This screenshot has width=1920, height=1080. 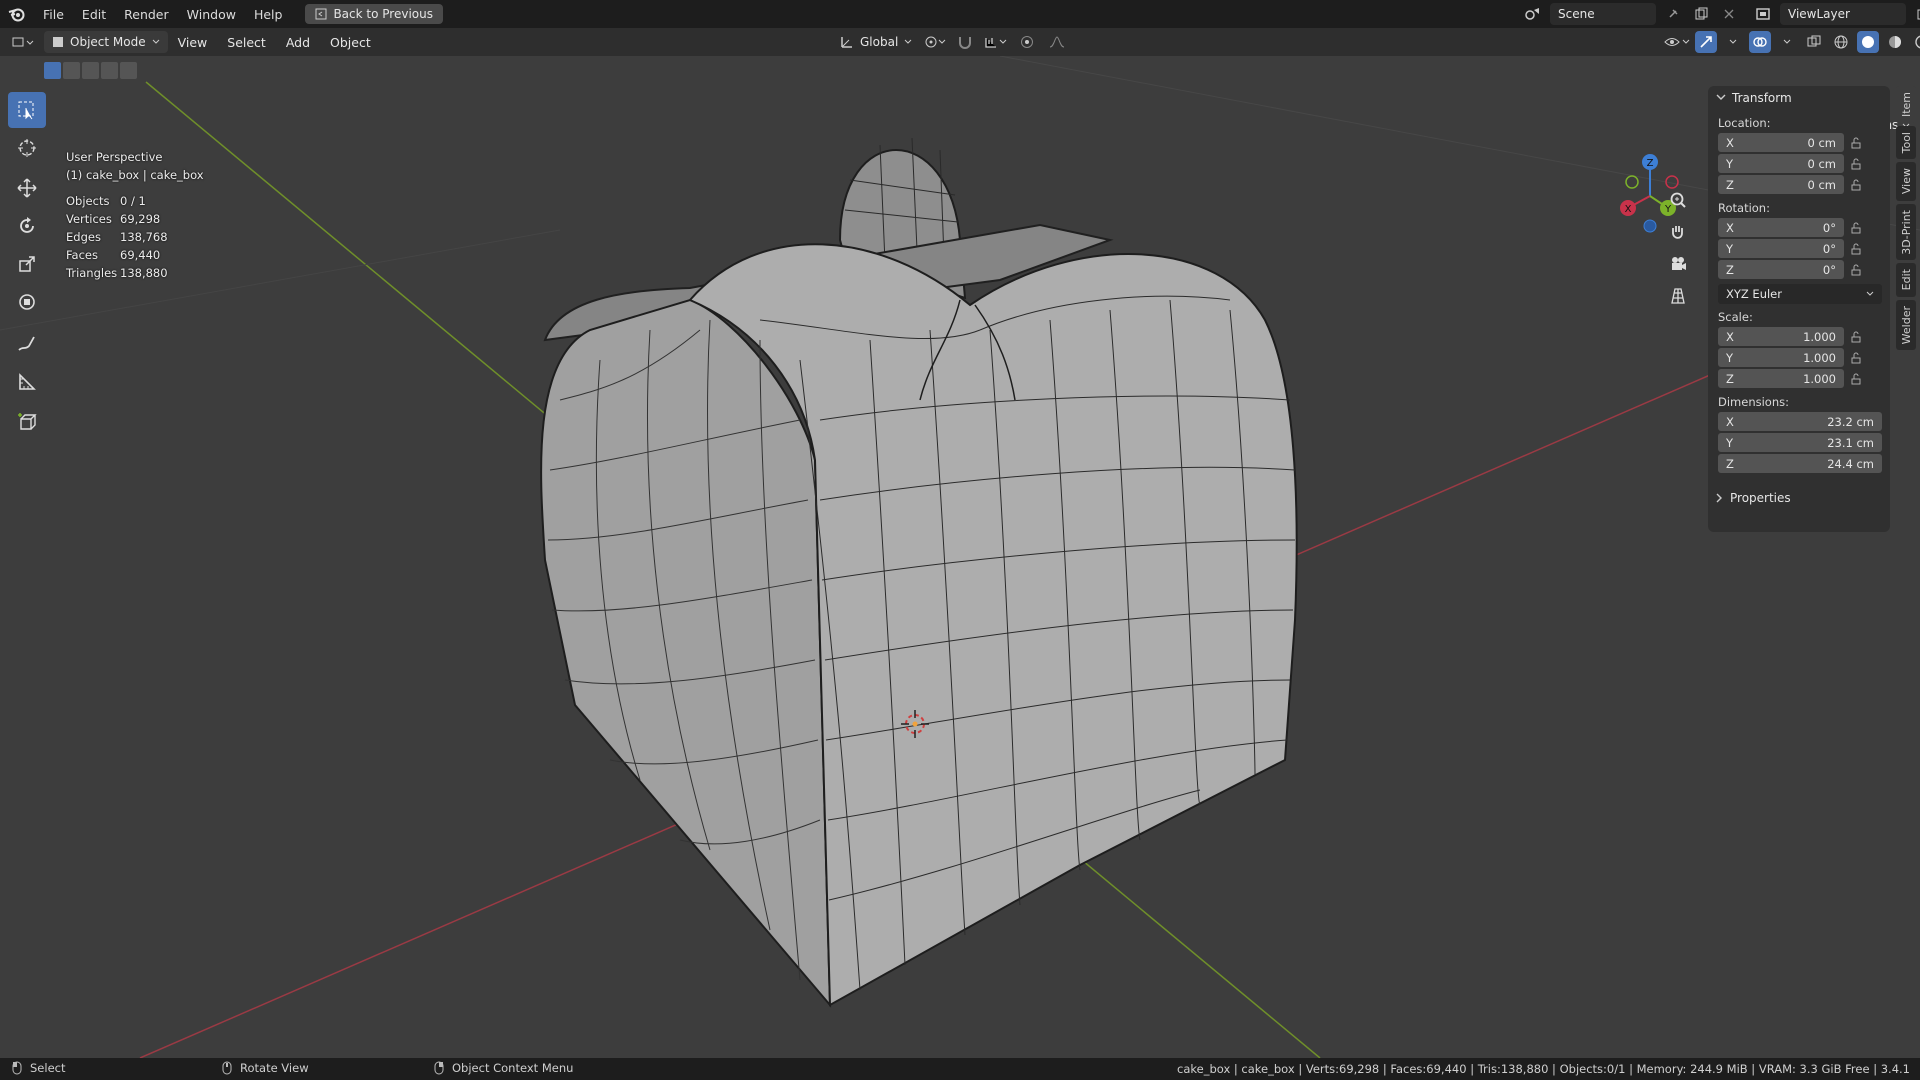 What do you see at coordinates (109, 70) in the screenshot?
I see `select-invert-icon` at bounding box center [109, 70].